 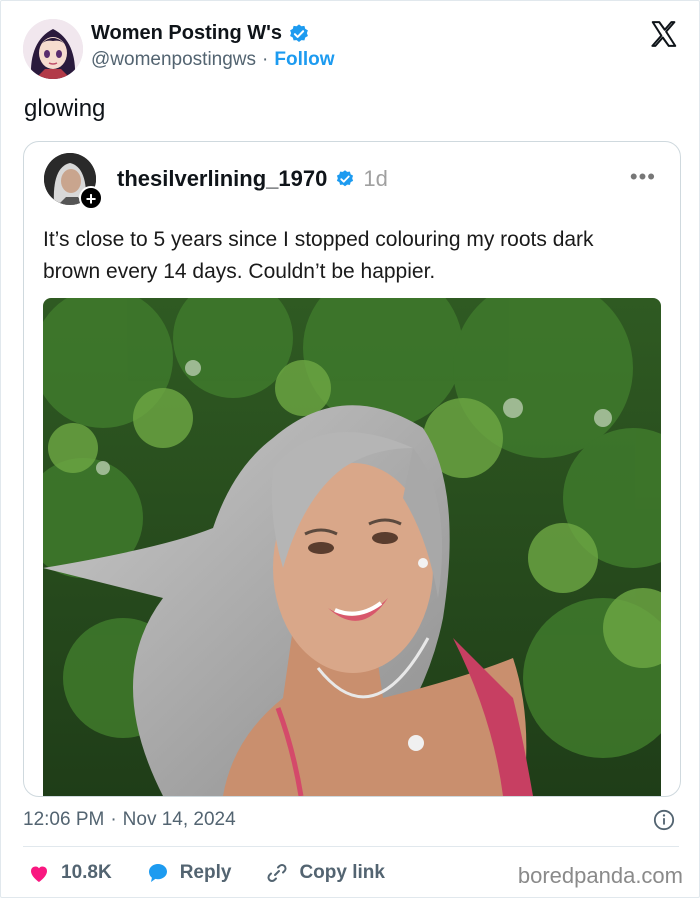 I want to click on copy-link-button: Copy link, so click(x=325, y=873).